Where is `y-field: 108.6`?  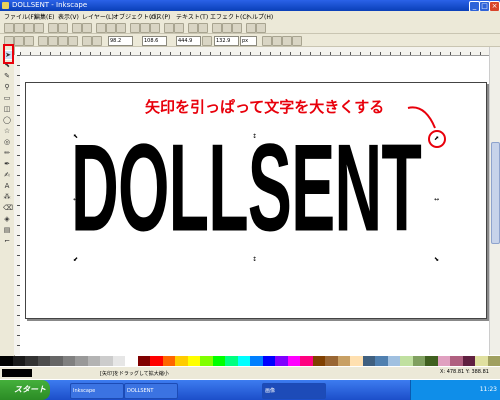 y-field: 108.6 is located at coordinates (154, 41).